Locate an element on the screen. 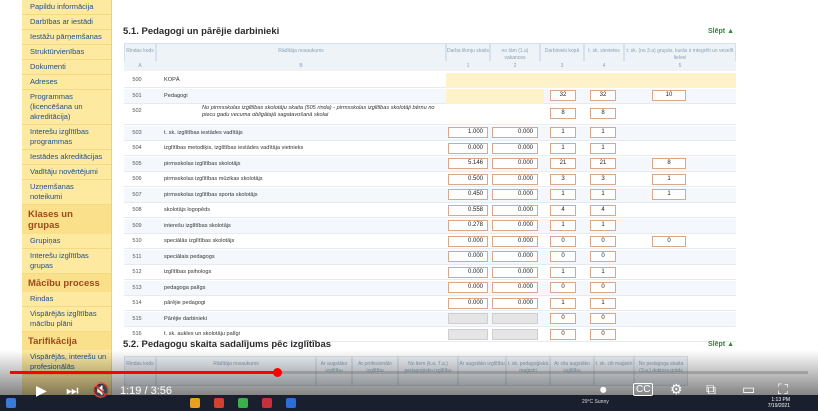 Image resolution: width=818 pixels, height=411 pixels. autoplay-toggle-icon: ⏺ is located at coordinates (603, 390).